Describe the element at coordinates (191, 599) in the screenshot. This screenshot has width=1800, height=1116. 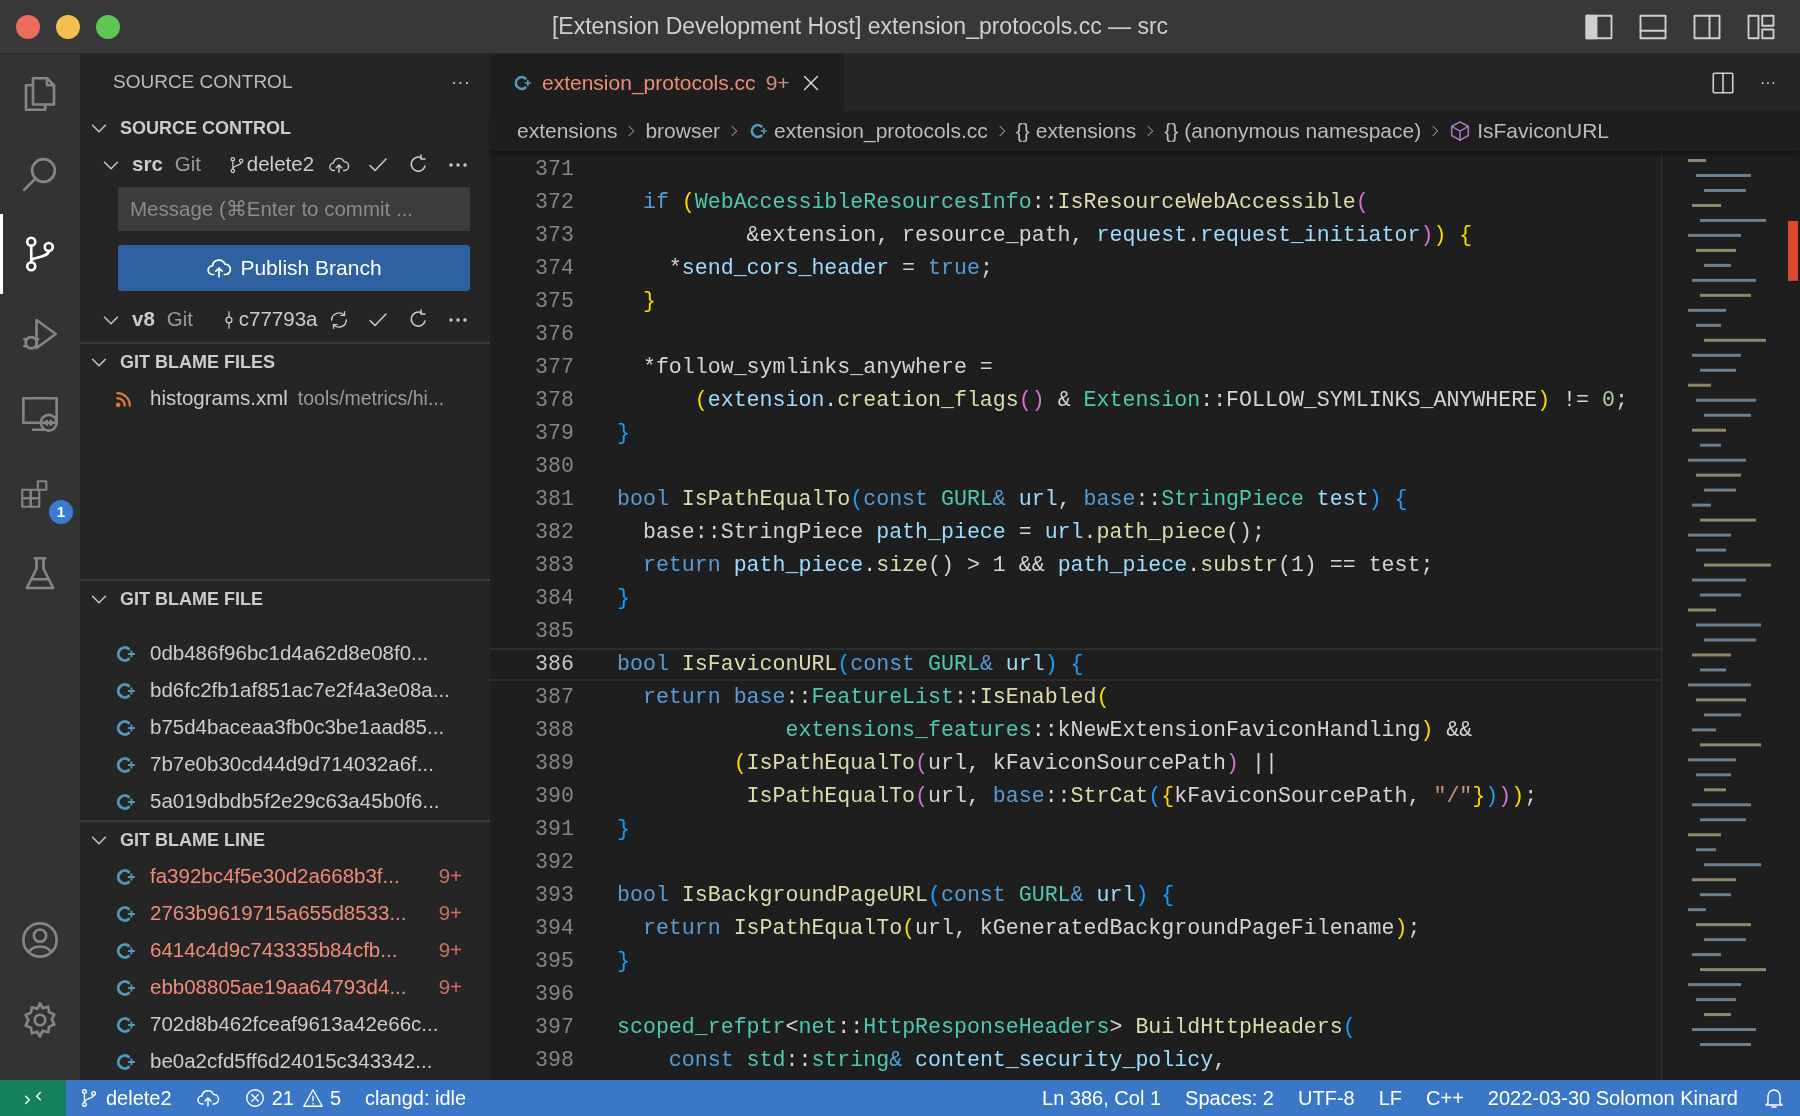
I see `section-header: GIT BLAME FILE` at that location.